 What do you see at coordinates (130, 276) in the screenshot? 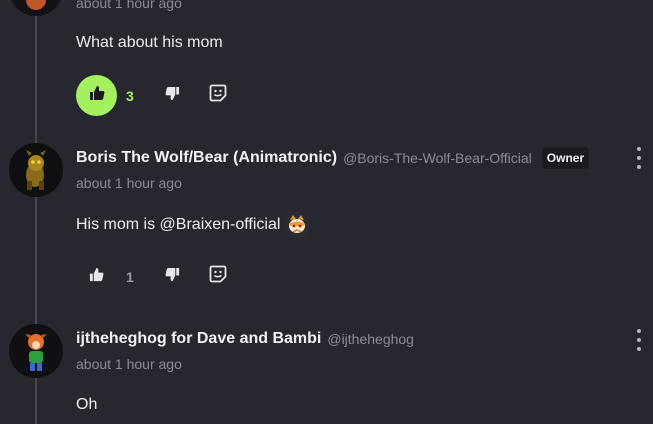
I see `like-count: 1` at bounding box center [130, 276].